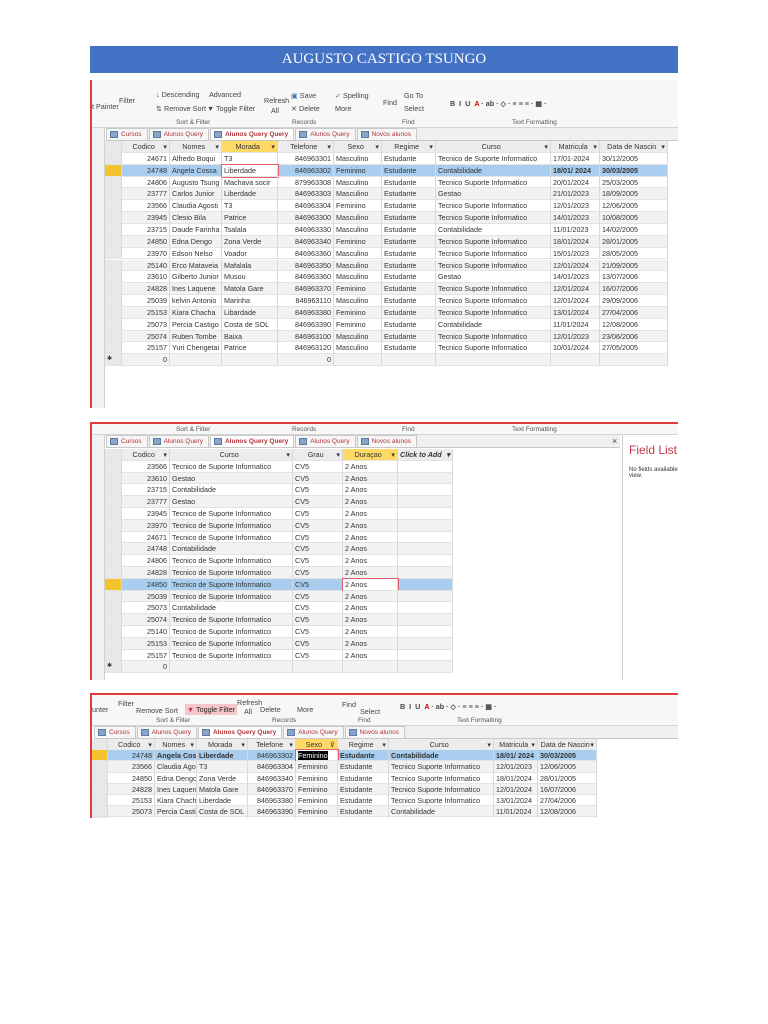  What do you see at coordinates (178, 94) in the screenshot?
I see `descending-button: ↓ Descending` at bounding box center [178, 94].